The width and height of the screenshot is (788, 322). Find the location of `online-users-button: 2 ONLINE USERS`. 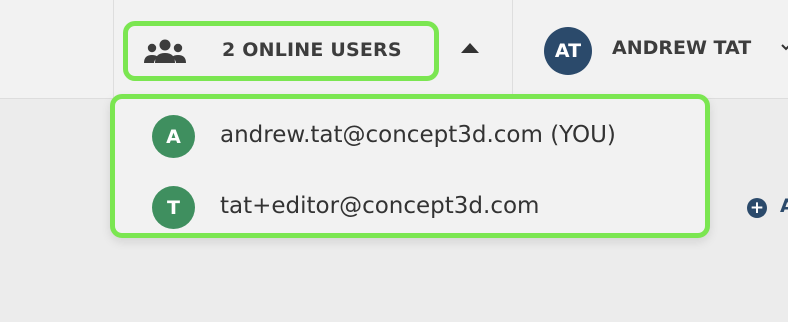

online-users-button: 2 ONLINE USERS is located at coordinates (281, 51).